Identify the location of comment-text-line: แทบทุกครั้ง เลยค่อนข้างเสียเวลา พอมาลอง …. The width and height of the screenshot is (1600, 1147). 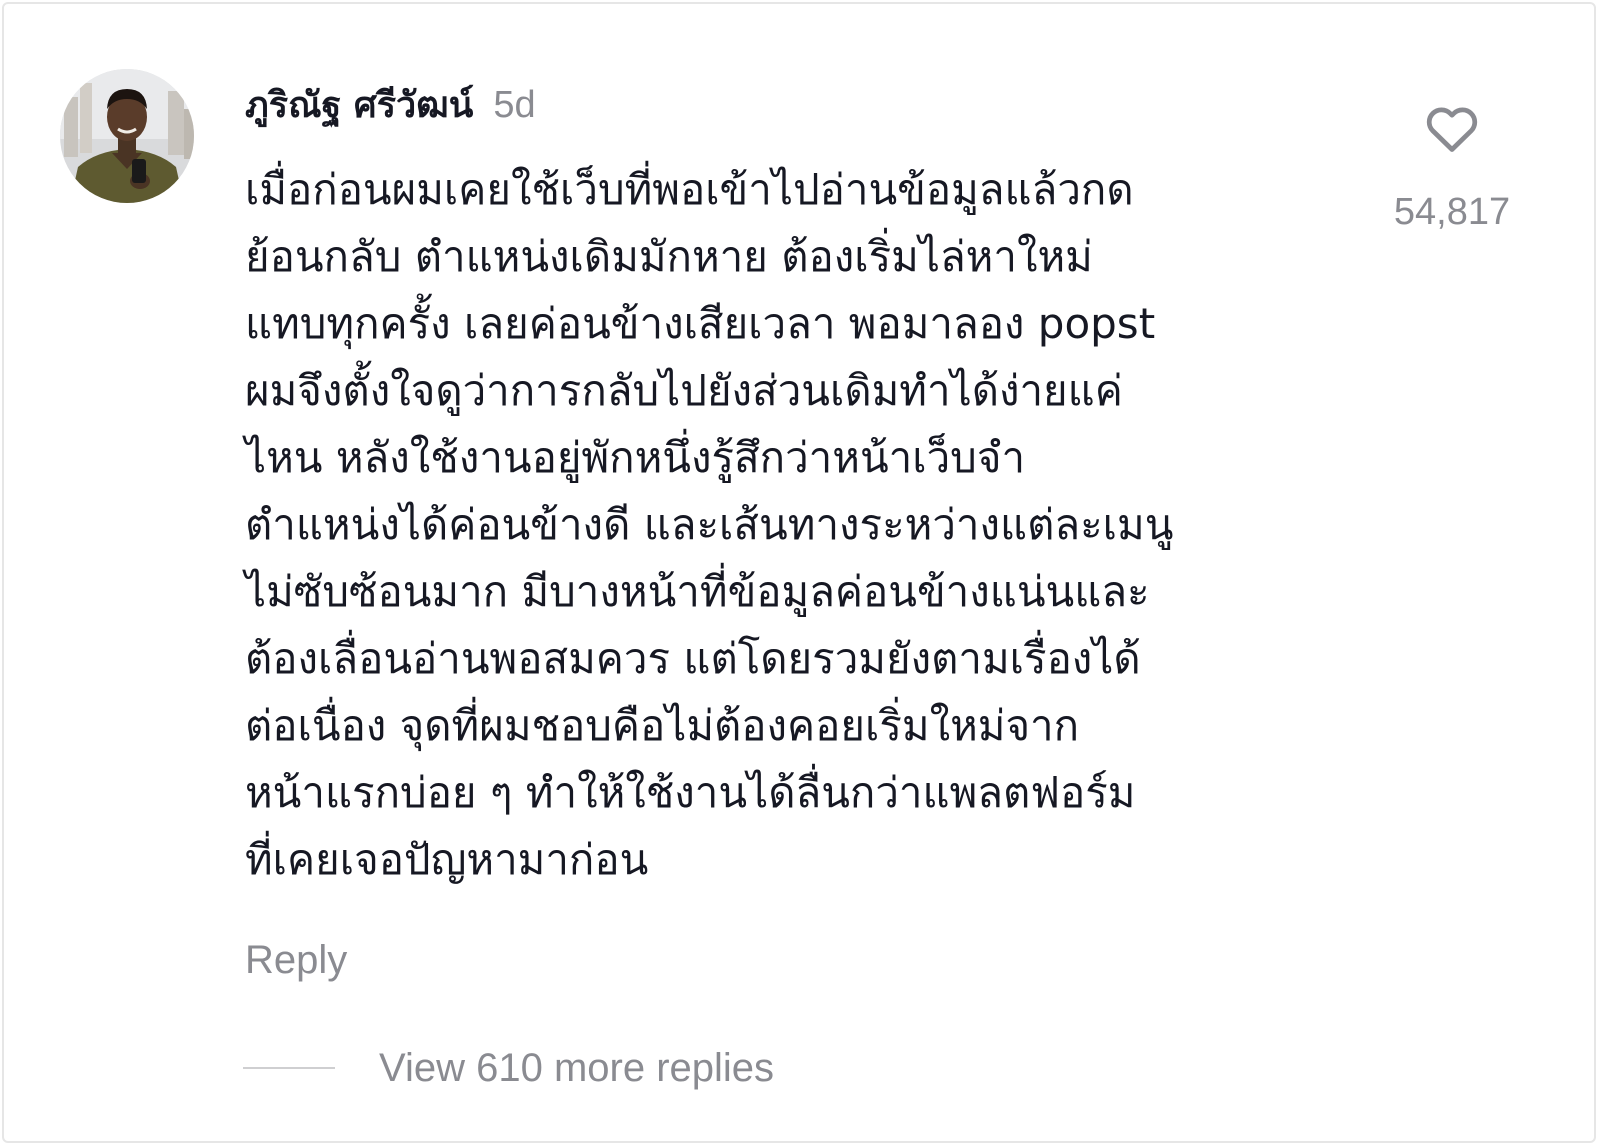
(700, 323).